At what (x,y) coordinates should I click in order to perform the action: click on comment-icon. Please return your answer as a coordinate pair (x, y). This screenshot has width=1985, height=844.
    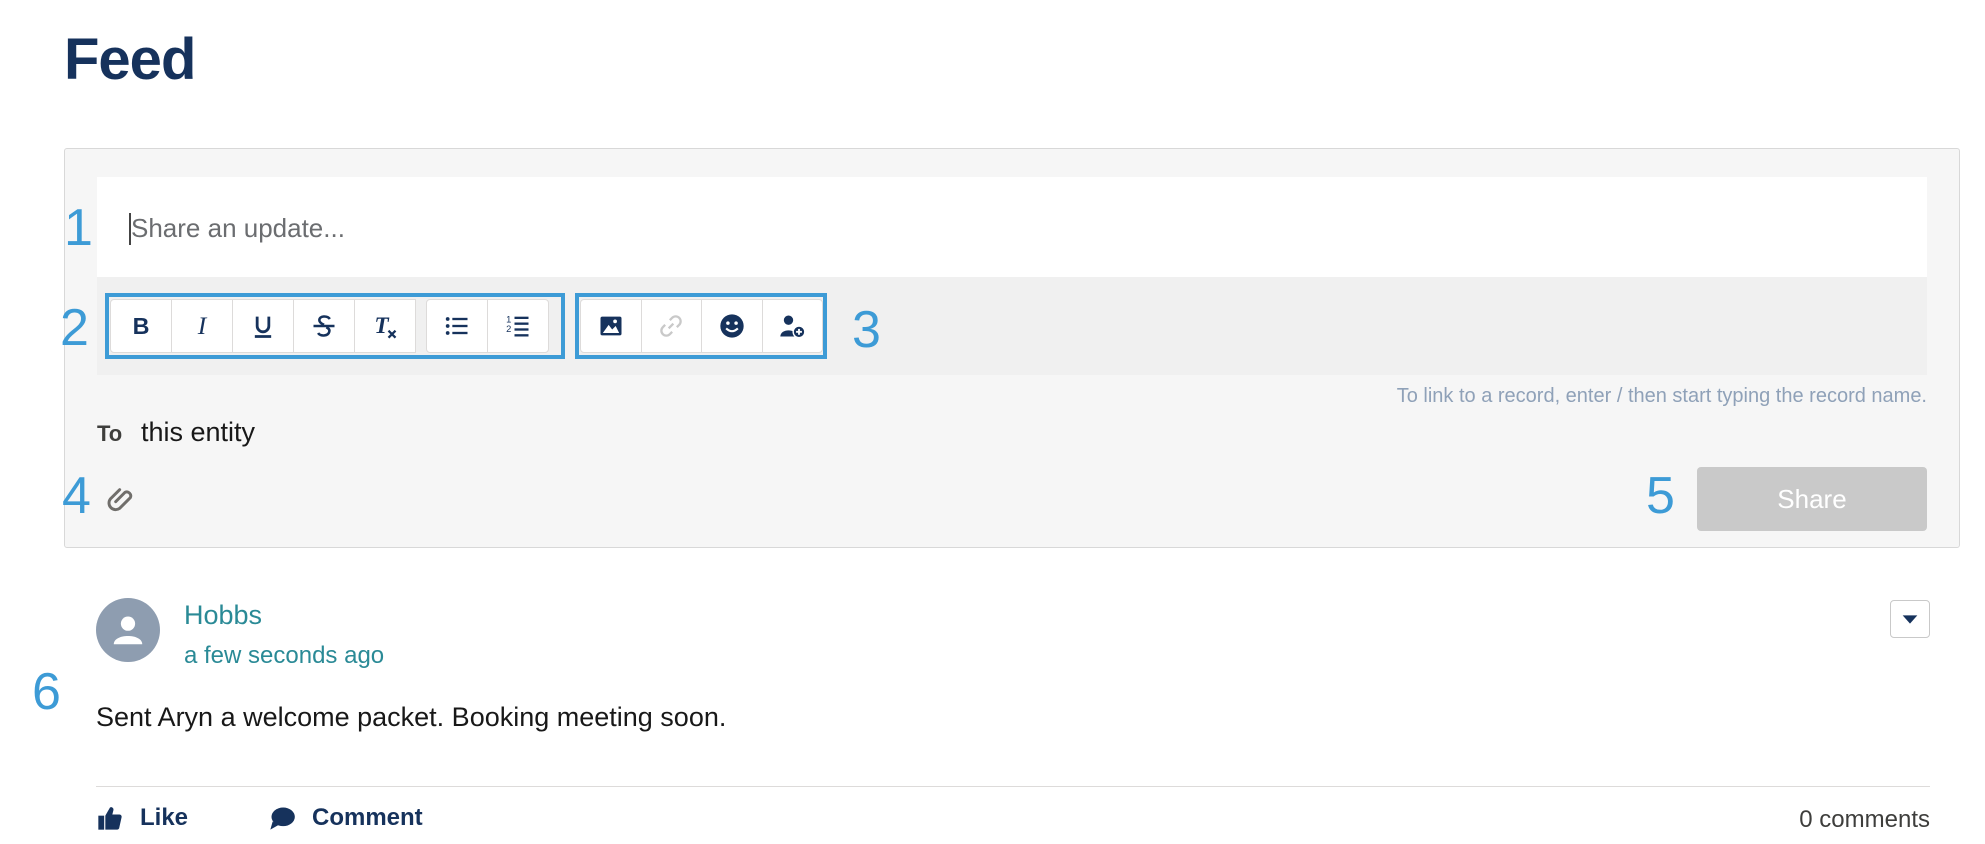
    Looking at the image, I should click on (282, 818).